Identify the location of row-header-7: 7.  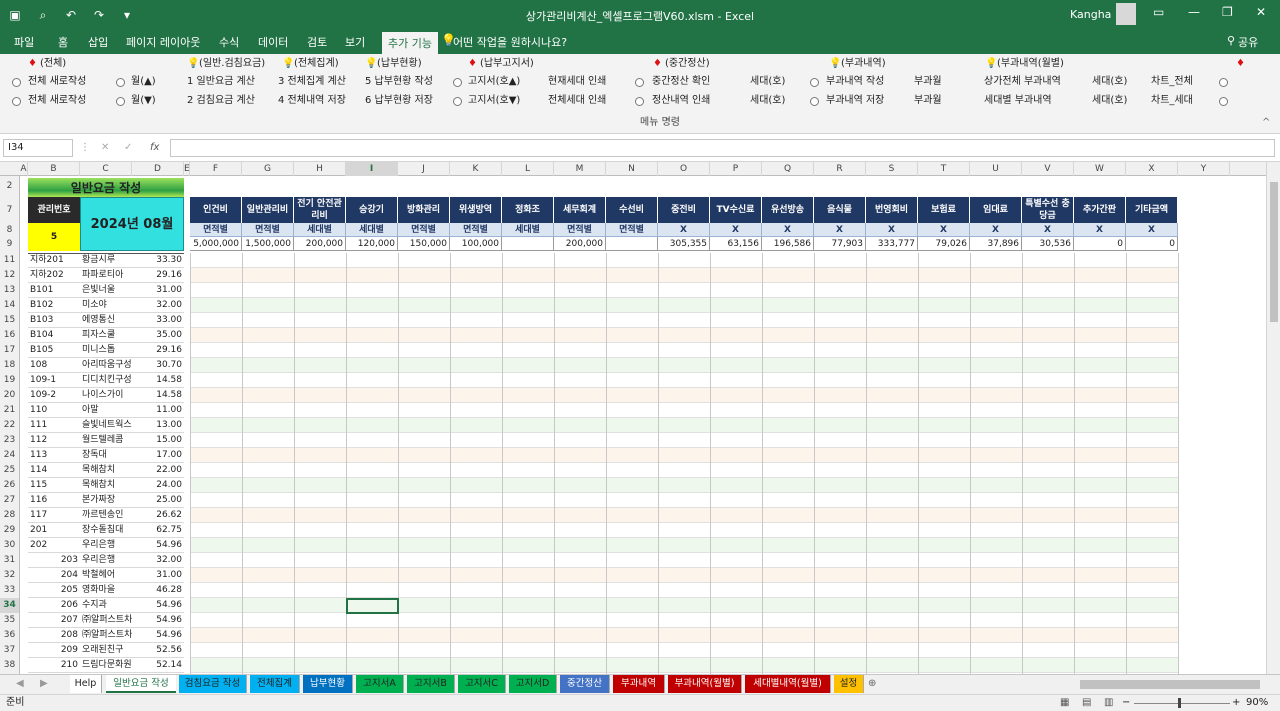
(9, 210).